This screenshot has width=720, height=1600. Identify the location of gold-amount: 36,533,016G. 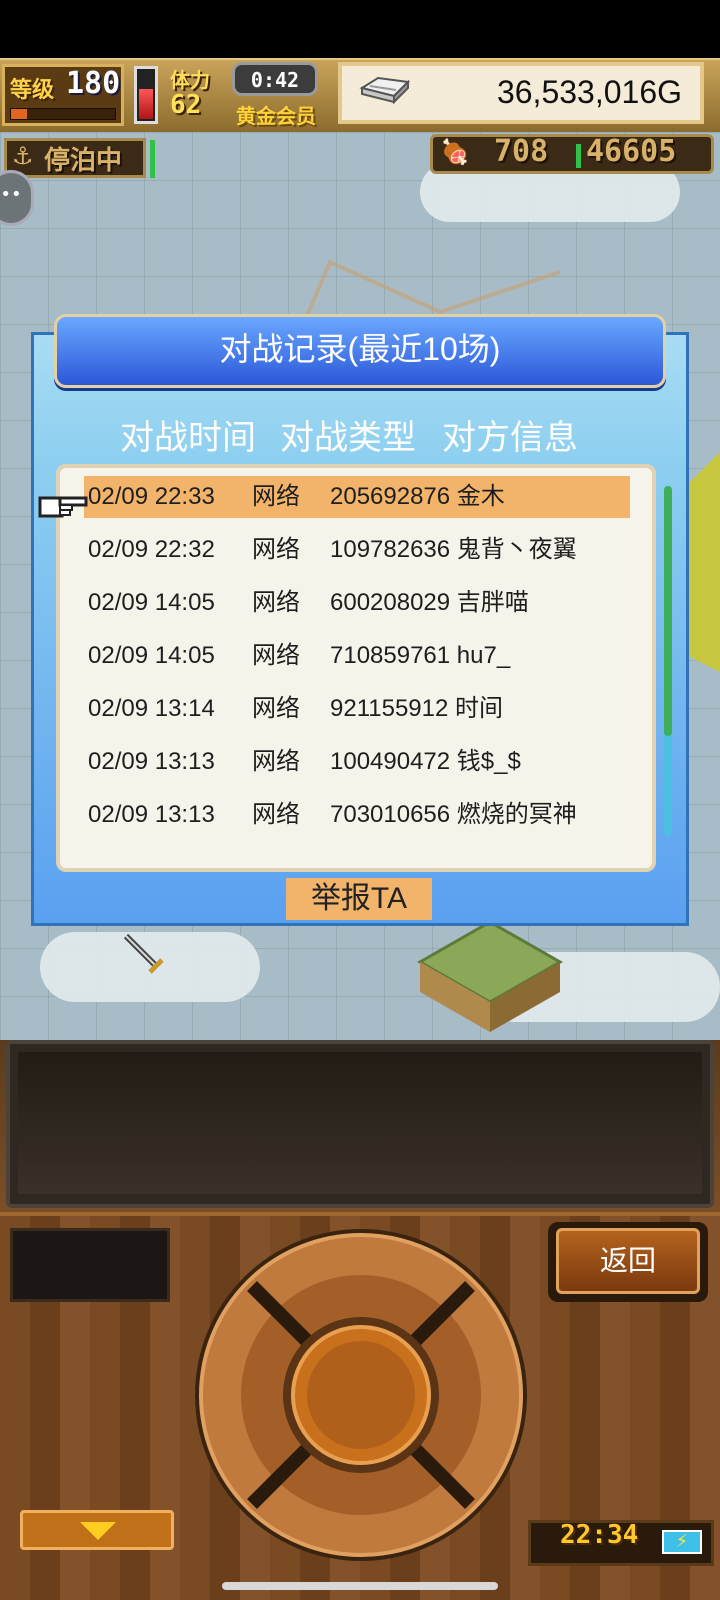
(589, 92).